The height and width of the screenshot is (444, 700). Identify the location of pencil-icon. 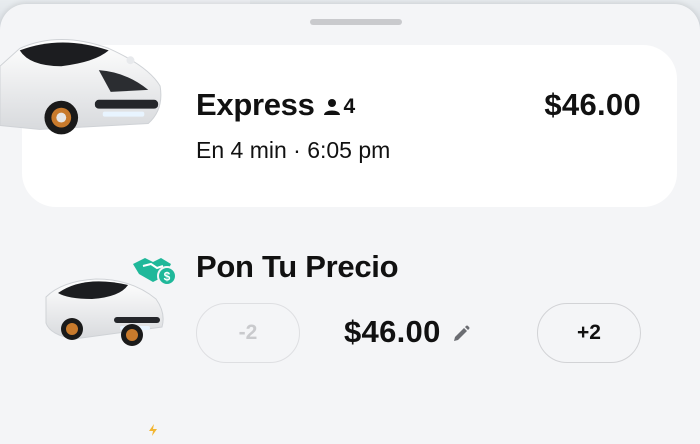
(461, 334).